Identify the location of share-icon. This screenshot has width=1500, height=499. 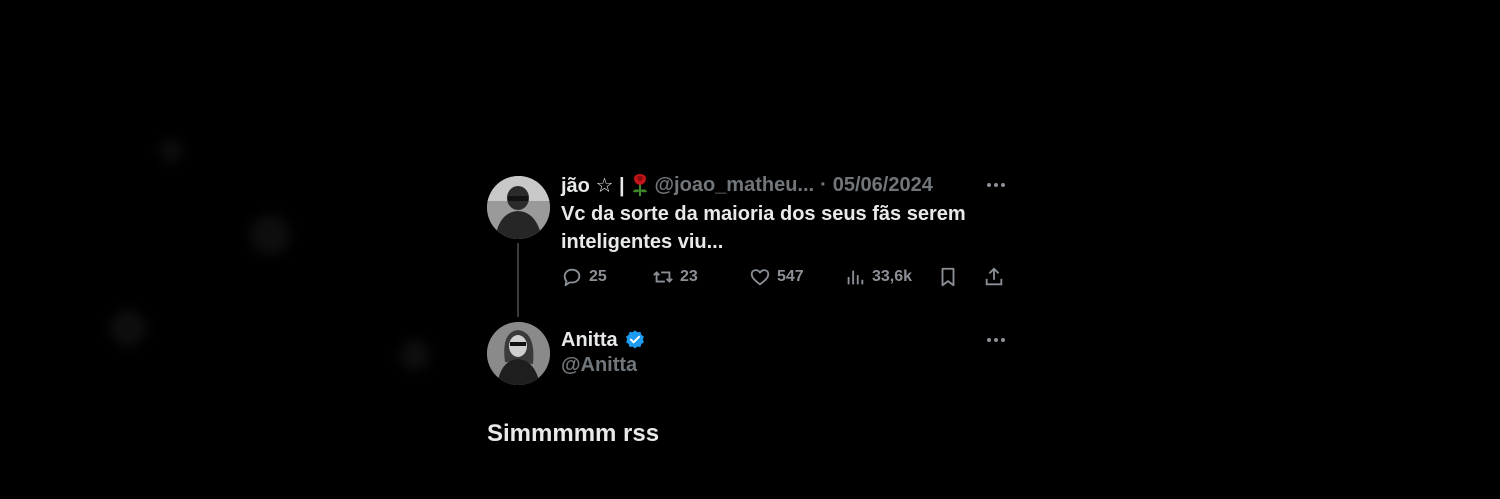
(994, 276).